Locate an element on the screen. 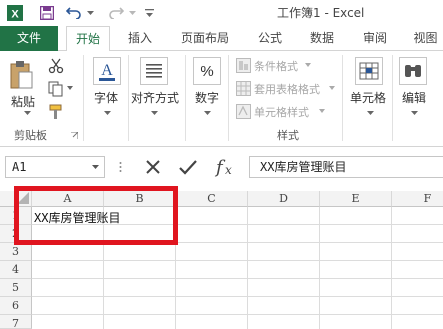 The image size is (443, 329). tab-formulas: 公式 is located at coordinates (270, 38).